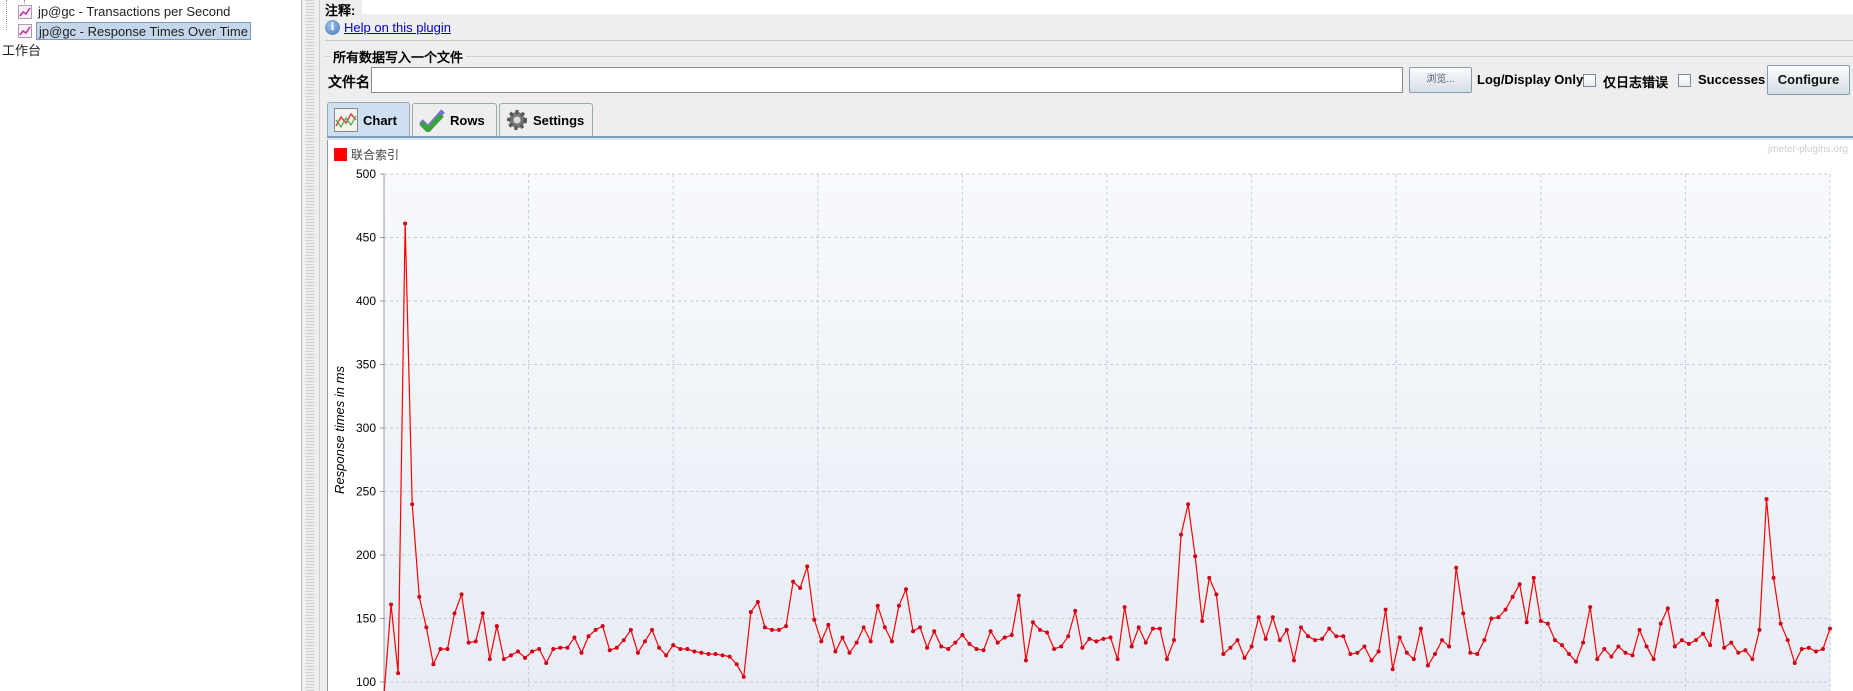 The height and width of the screenshot is (691, 1853). What do you see at coordinates (366, 619) in the screenshot?
I see `y-tick-label: 150` at bounding box center [366, 619].